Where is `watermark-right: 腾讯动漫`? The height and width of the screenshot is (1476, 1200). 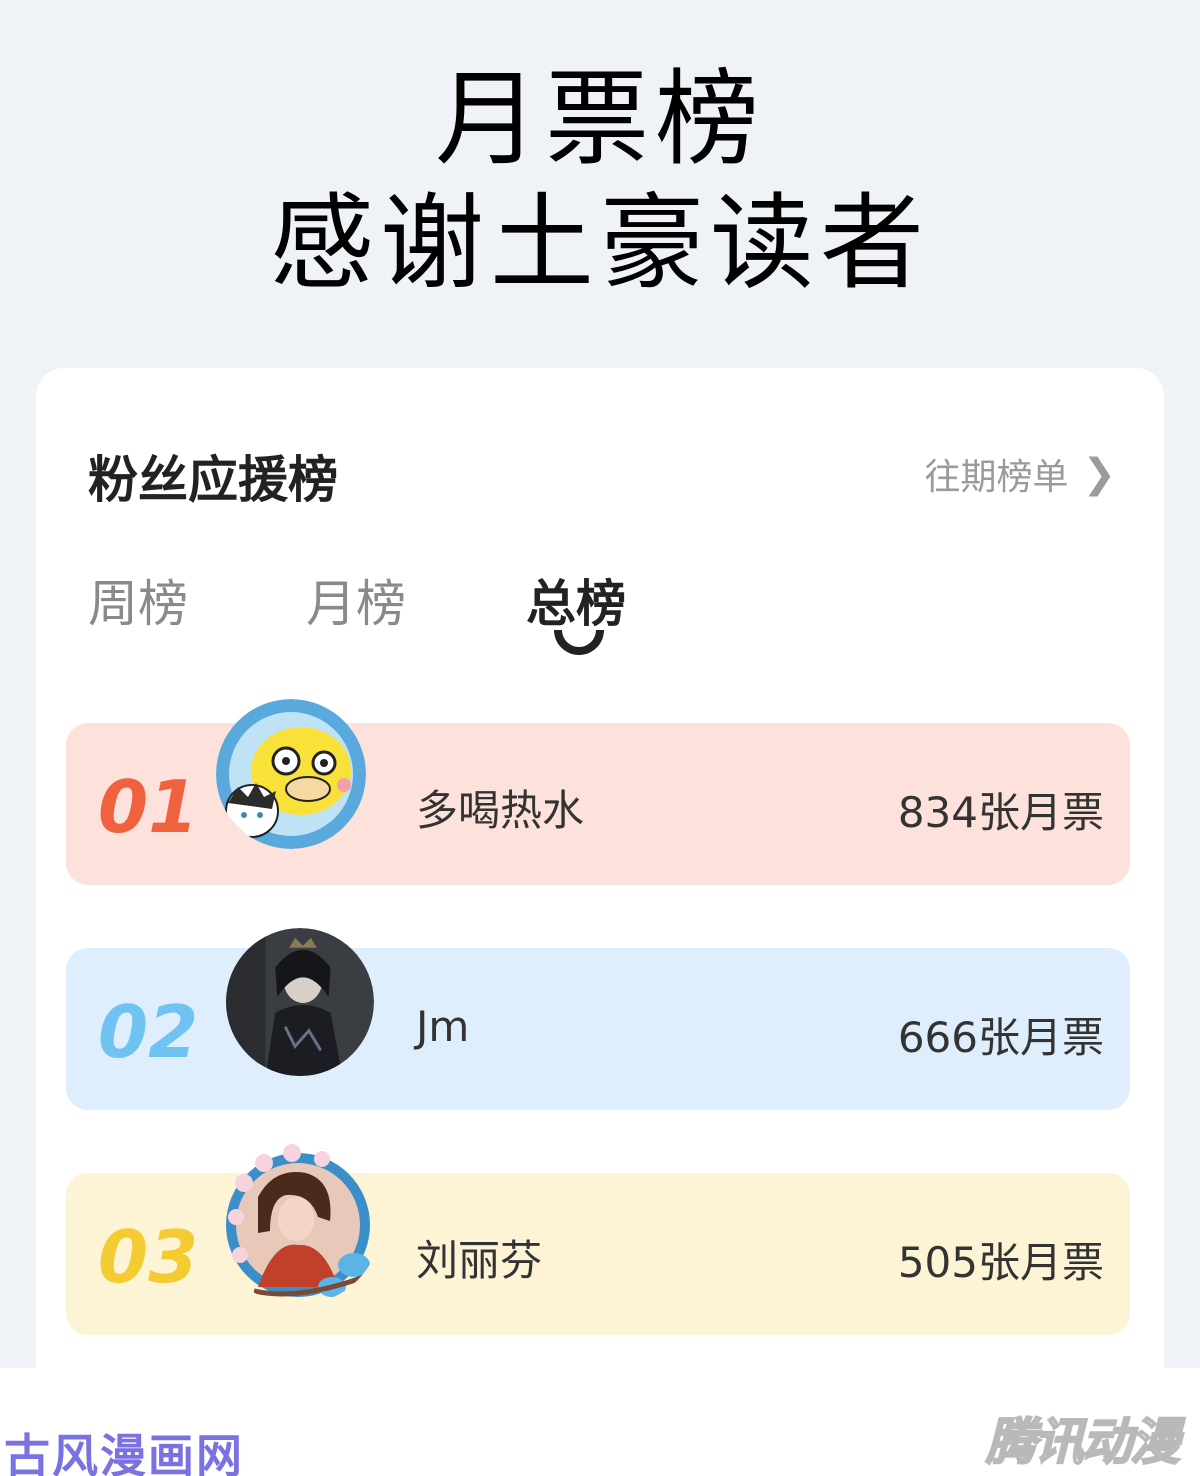
watermark-right: 腾讯动漫 is located at coordinates (1083, 1442).